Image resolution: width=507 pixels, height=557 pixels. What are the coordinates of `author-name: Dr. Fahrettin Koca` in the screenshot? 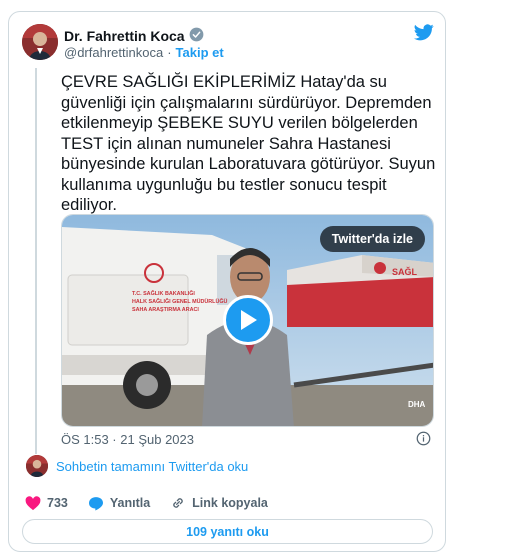 It's located at (124, 36).